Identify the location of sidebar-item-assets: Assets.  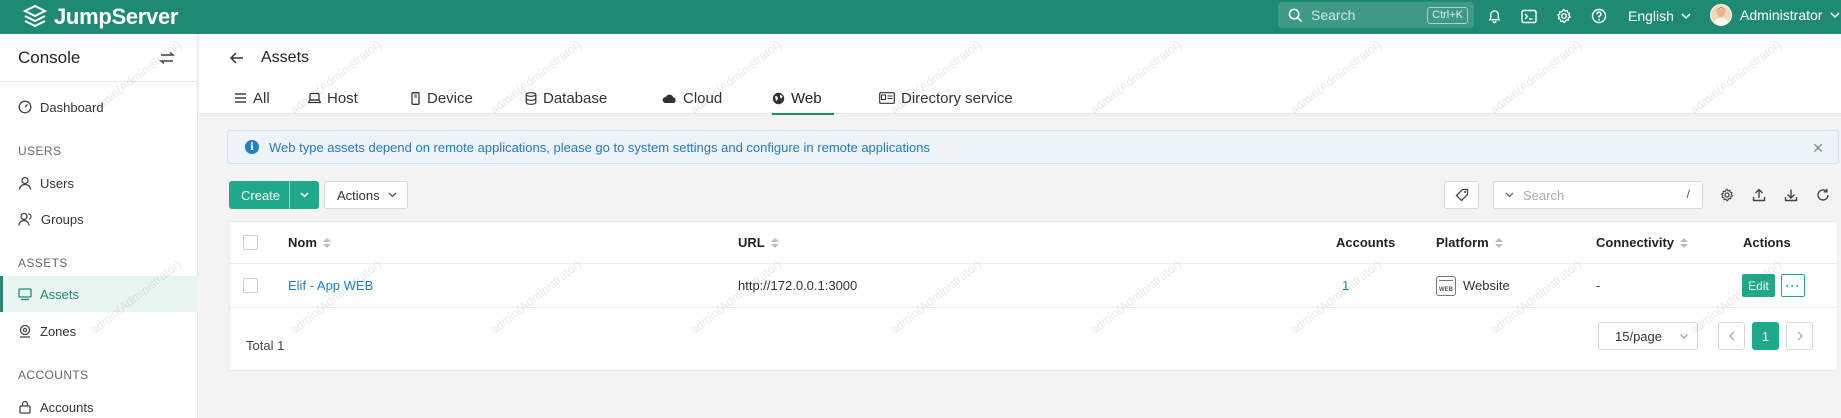
(99, 294).